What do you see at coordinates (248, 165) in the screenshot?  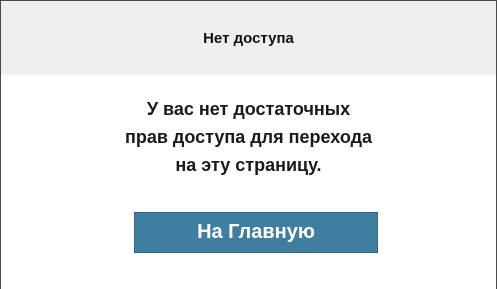 I see `message-line-3: на эту страницу.` at bounding box center [248, 165].